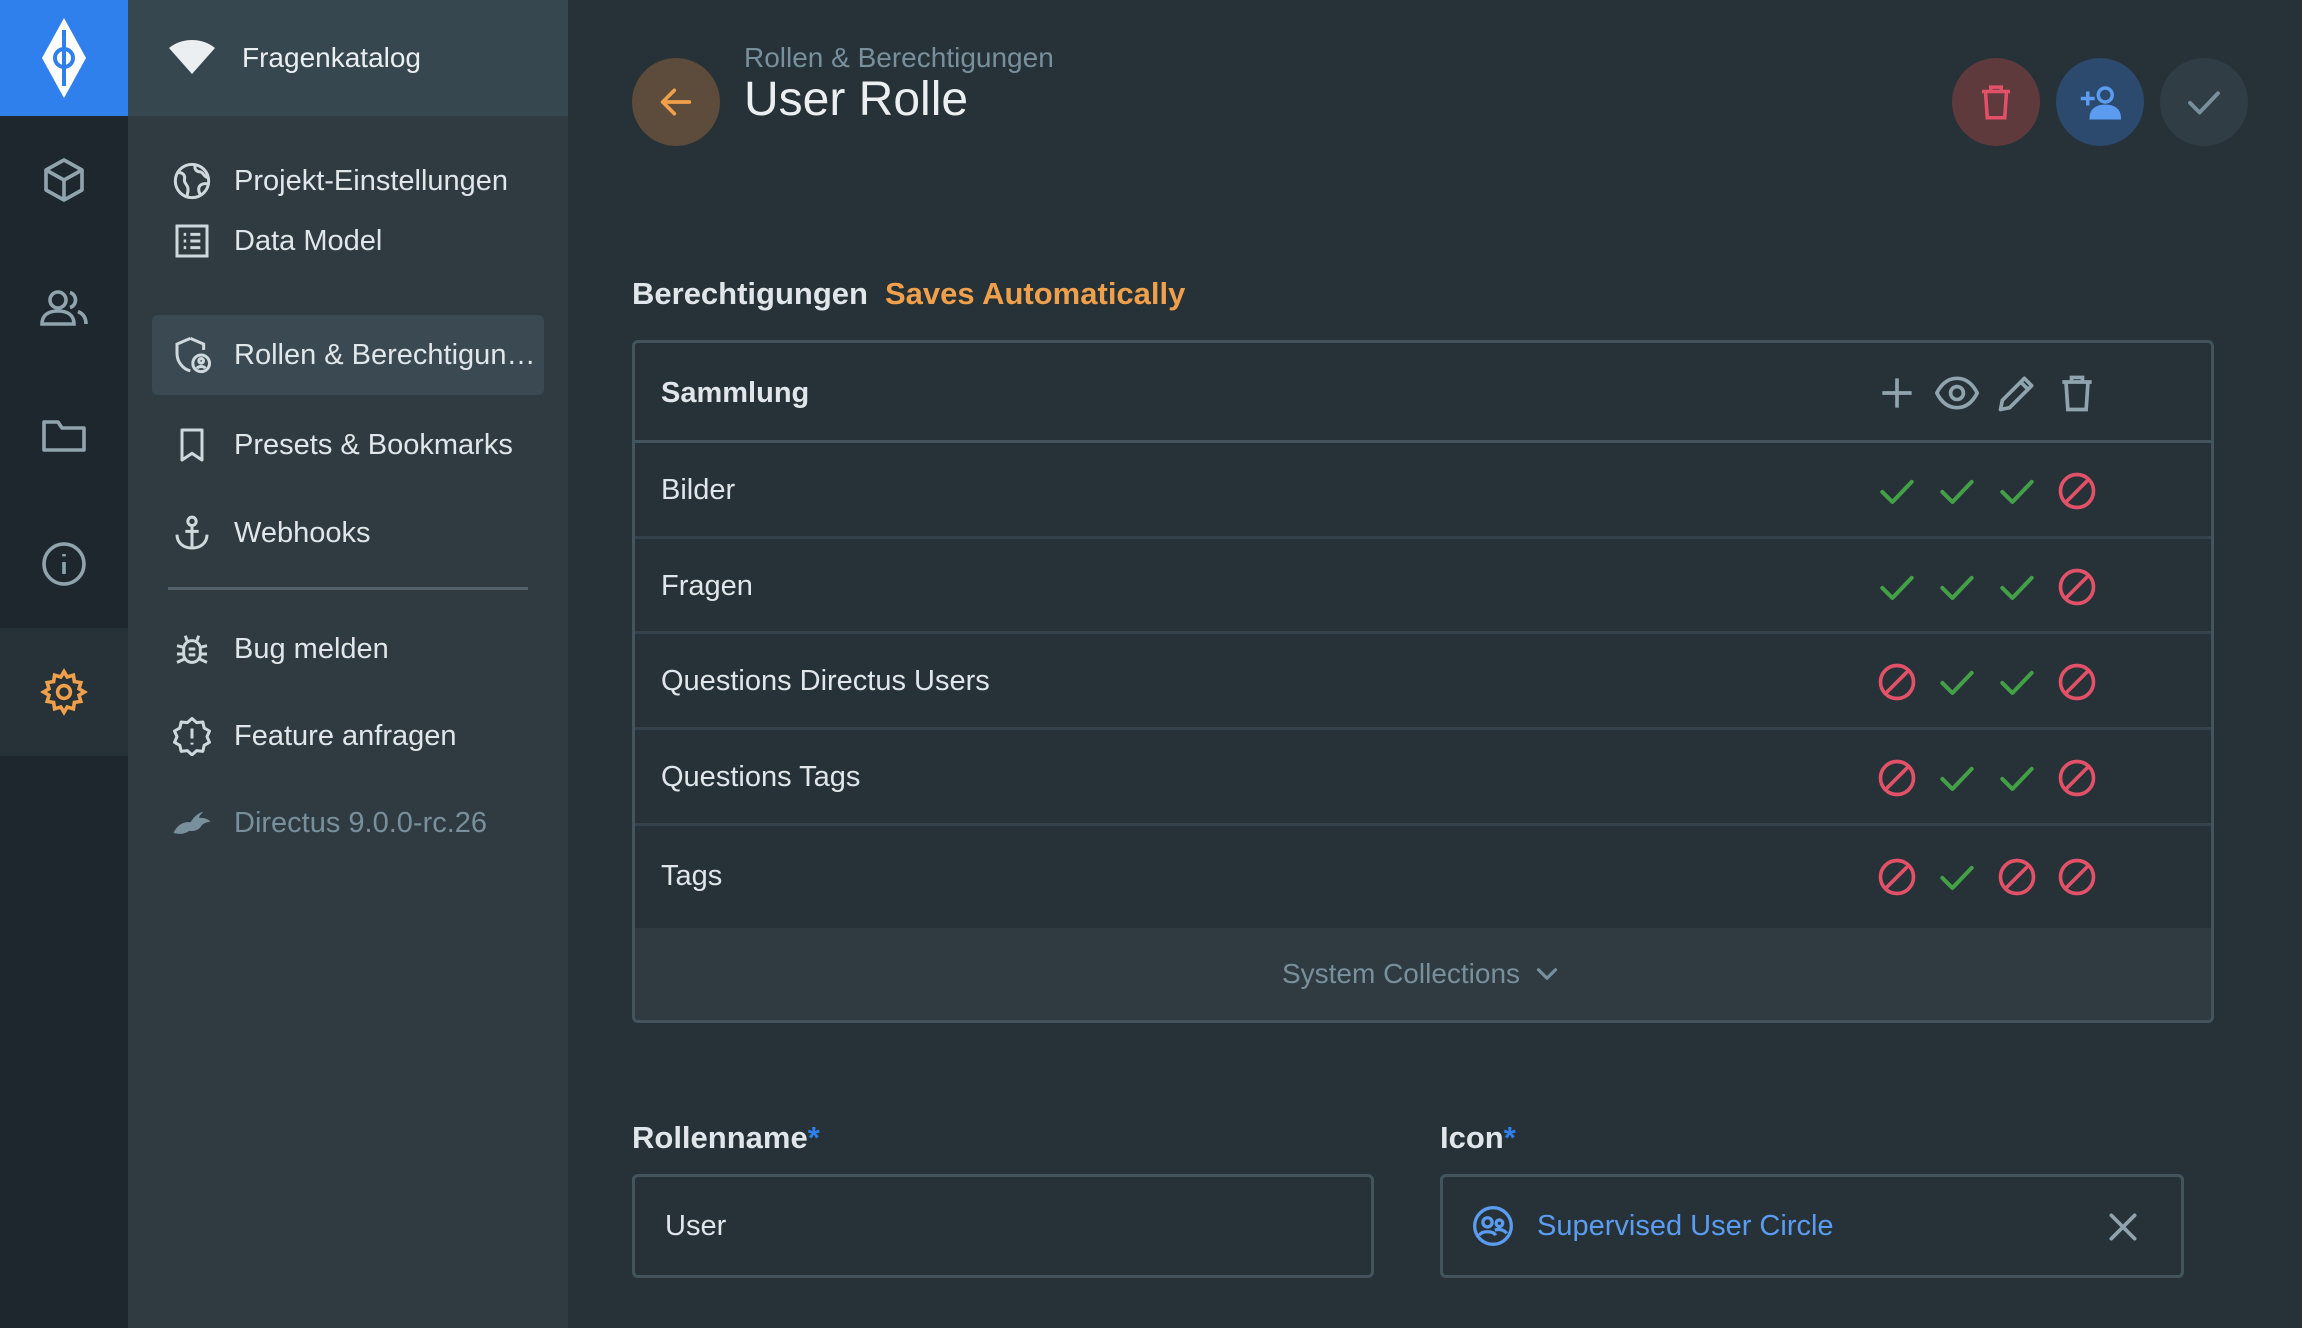 Image resolution: width=2302 pixels, height=1328 pixels. Describe the element at coordinates (64, 564) in the screenshot. I see `module-info-icon` at that location.